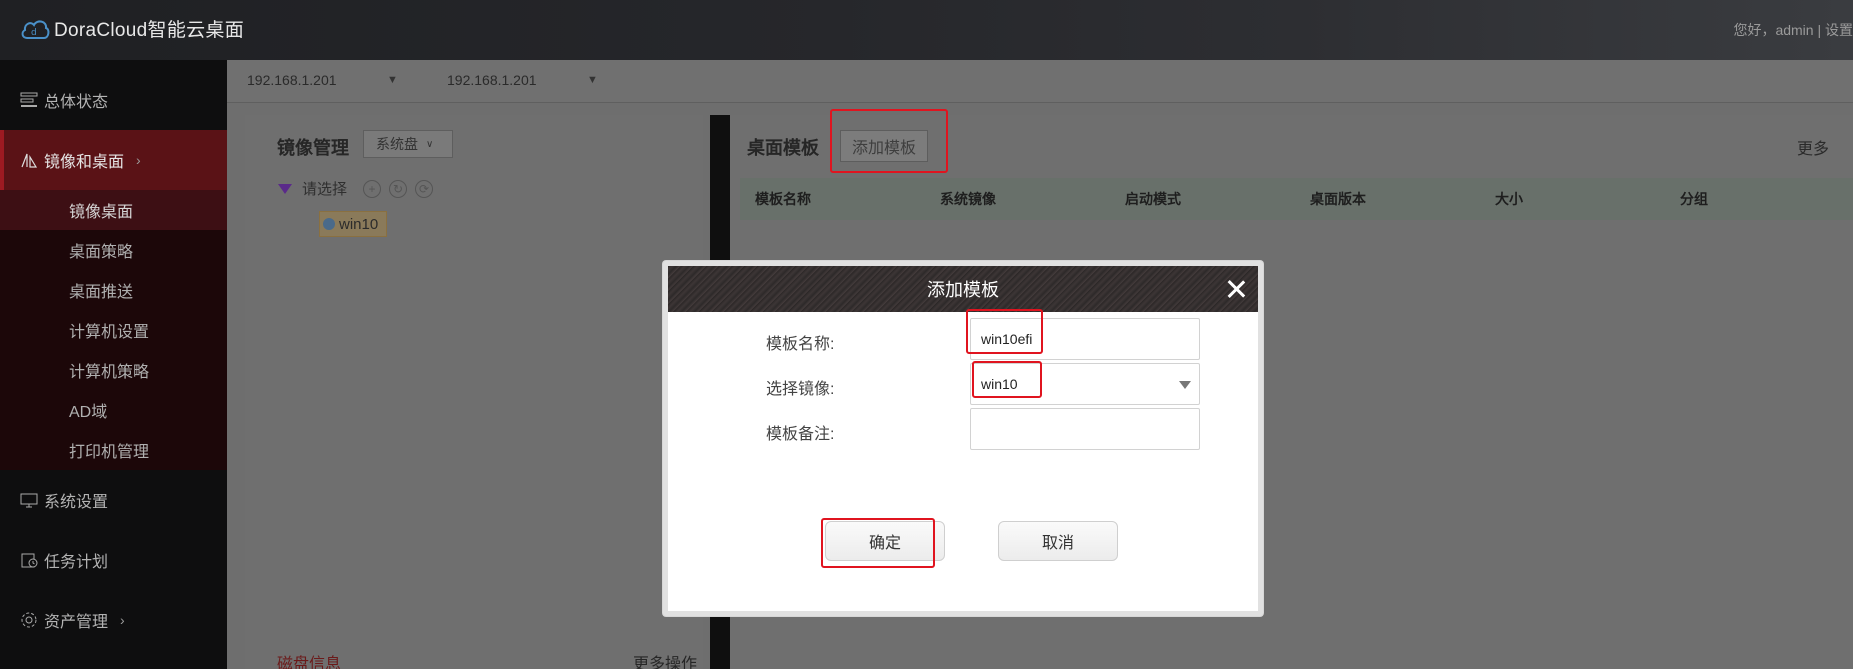  Describe the element at coordinates (34, 33) in the screenshot. I see `svg-text: d` at that location.